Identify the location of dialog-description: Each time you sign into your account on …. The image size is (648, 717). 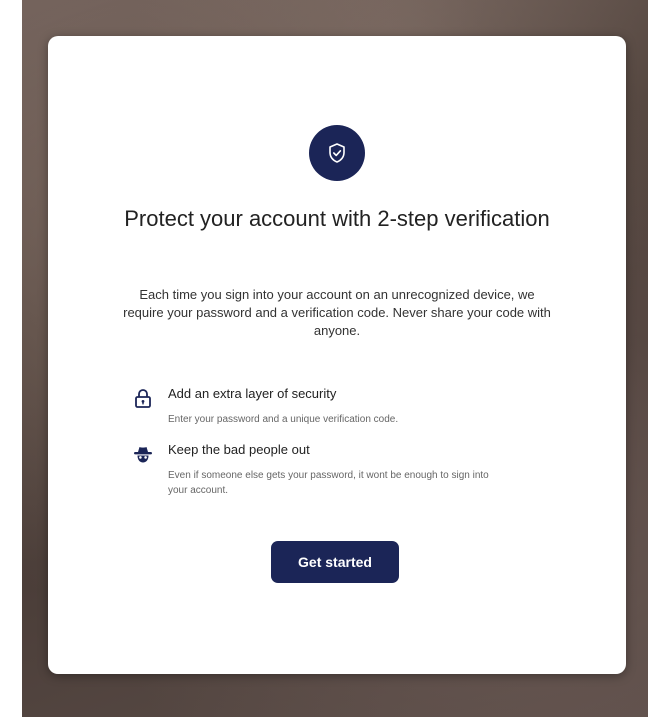
(337, 312).